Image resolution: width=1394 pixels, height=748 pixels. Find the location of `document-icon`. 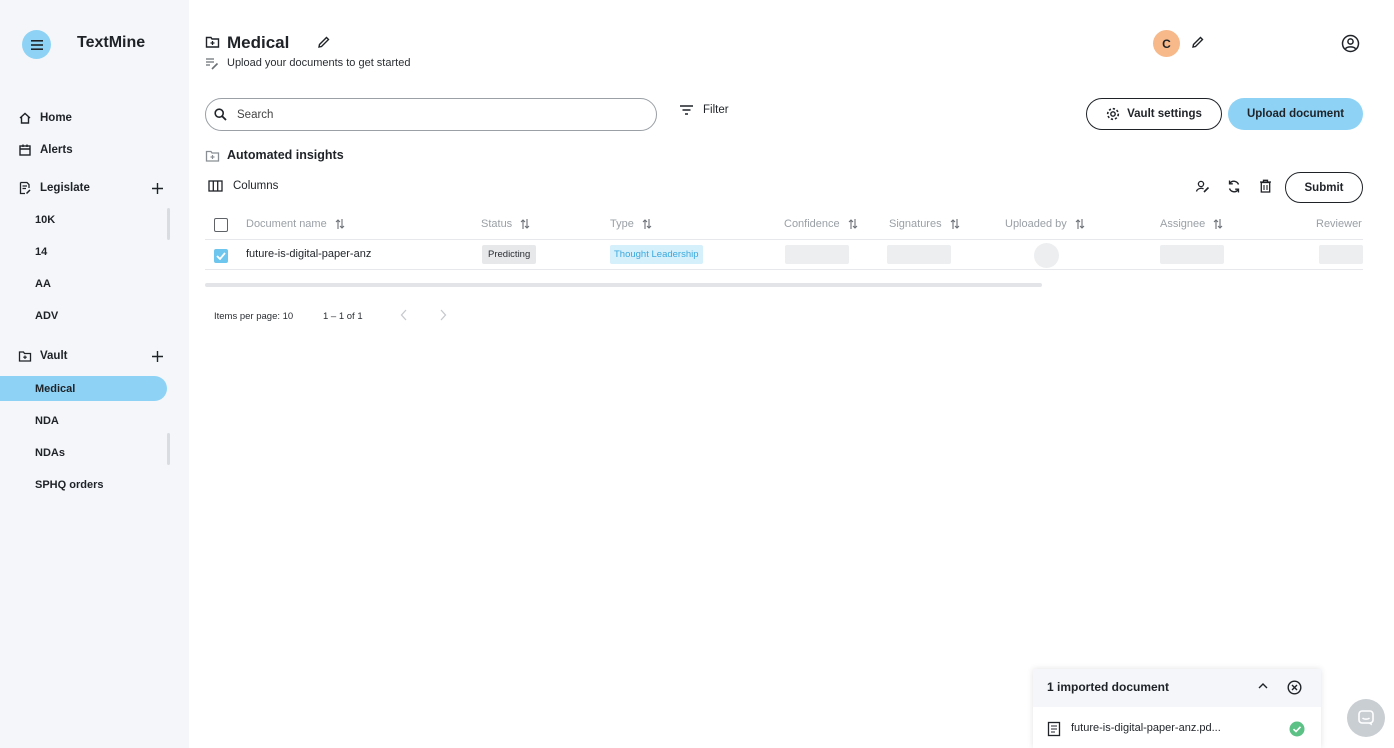

document-icon is located at coordinates (1054, 729).